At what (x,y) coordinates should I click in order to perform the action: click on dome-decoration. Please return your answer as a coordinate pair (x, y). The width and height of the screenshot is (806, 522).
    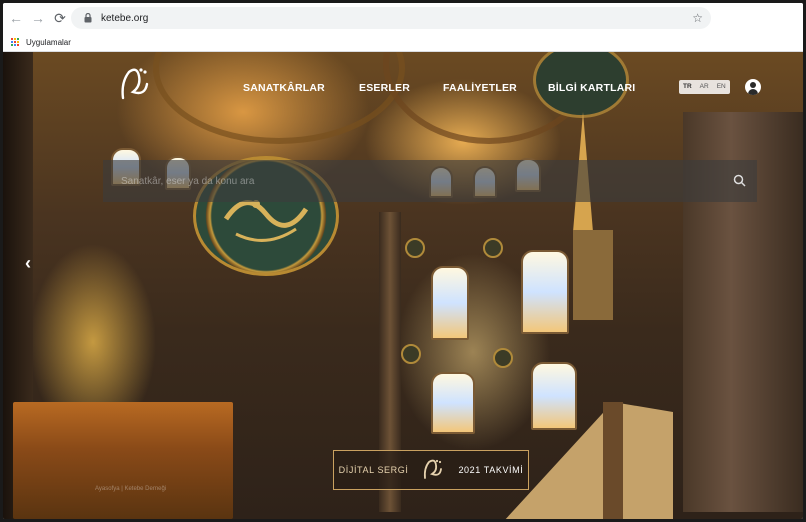
    Looking at the image, I should click on (279, 98).